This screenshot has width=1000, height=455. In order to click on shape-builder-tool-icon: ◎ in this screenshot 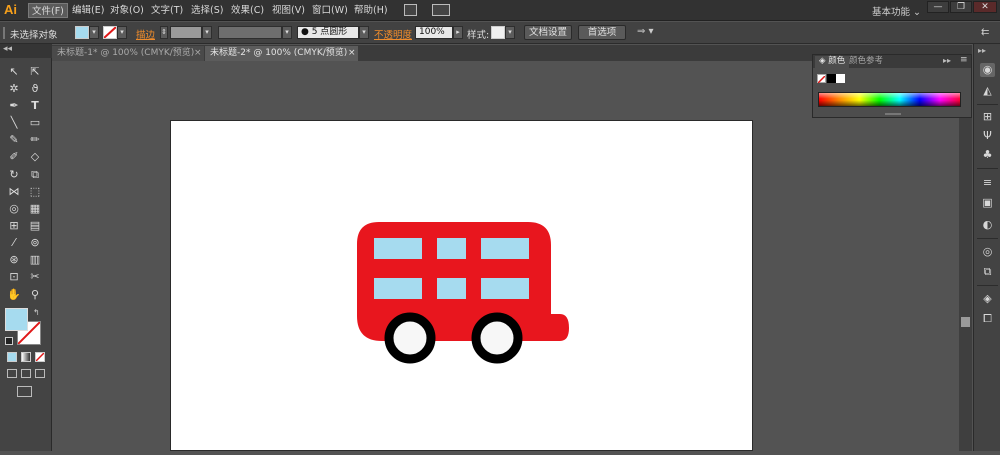, I will do `click(14, 209)`.